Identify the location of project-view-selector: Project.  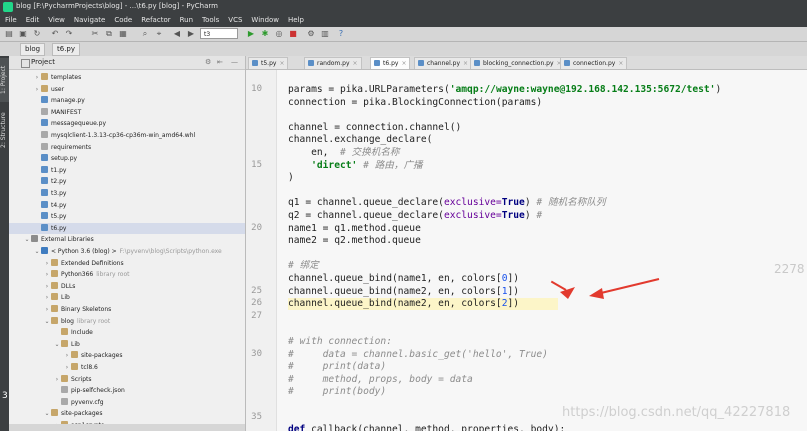
(43, 62).